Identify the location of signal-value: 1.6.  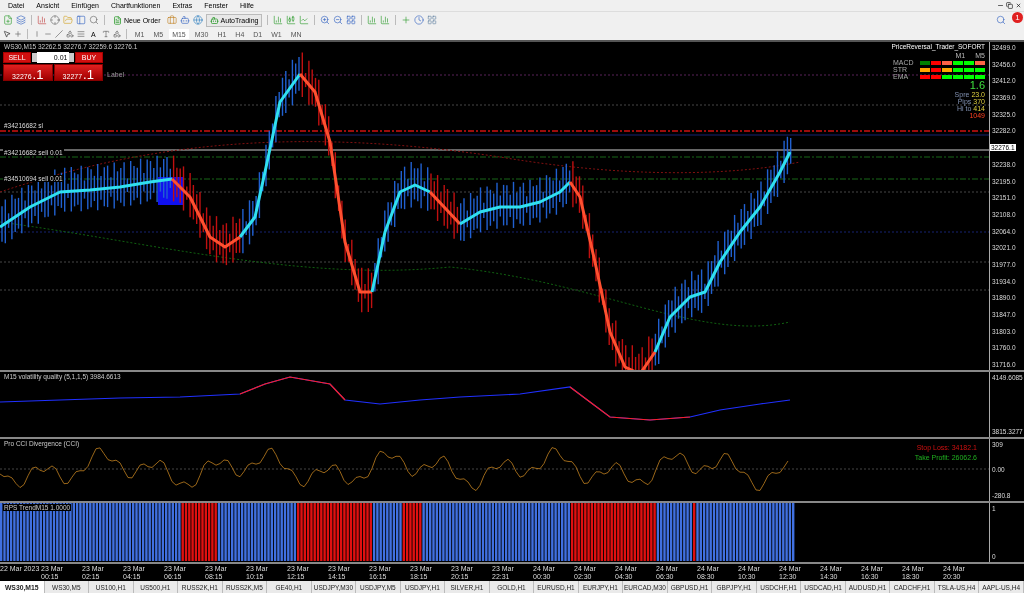
(977, 85).